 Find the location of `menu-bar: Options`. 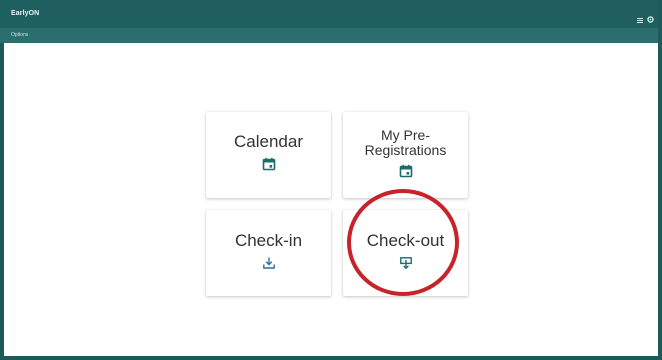

menu-bar: Options is located at coordinates (331, 35).